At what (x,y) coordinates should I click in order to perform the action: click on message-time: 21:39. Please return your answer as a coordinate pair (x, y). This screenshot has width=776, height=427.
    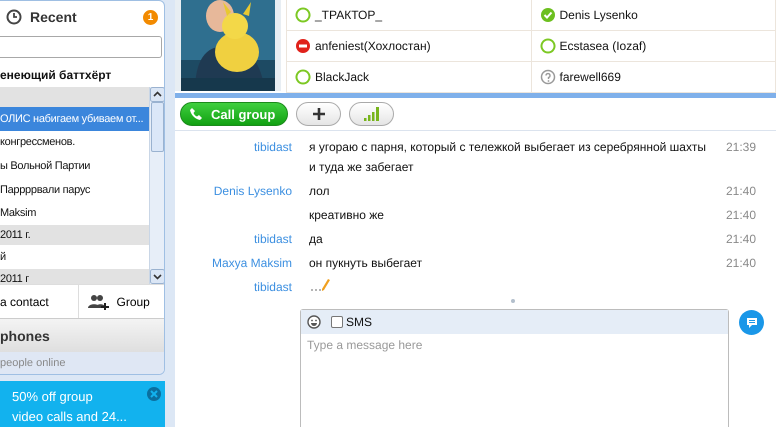
    Looking at the image, I should click on (742, 147).